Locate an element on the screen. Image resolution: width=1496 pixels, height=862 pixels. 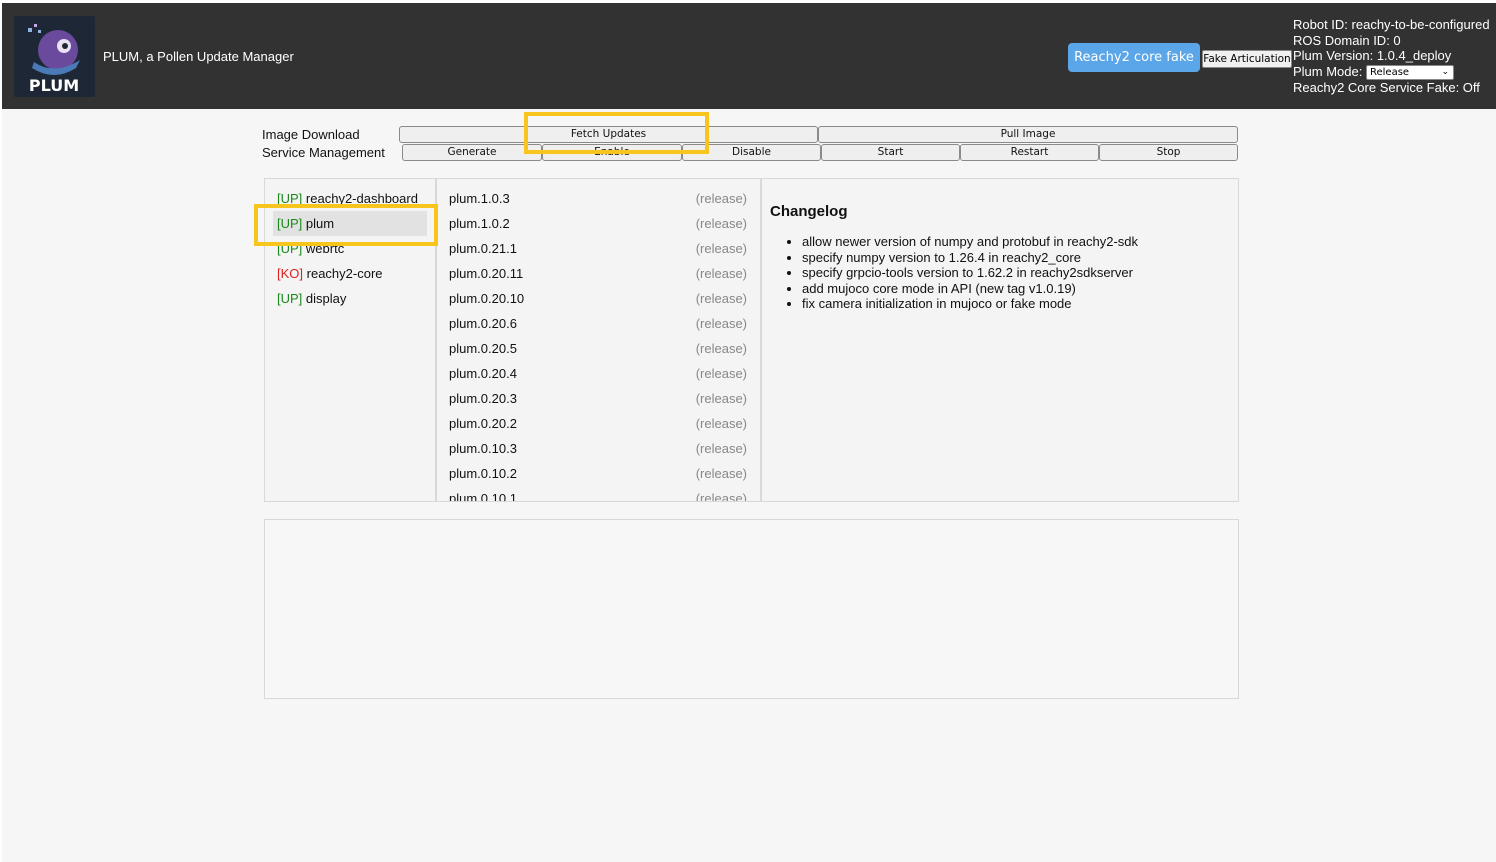
service-item-webrtc: [UP] webrtc is located at coordinates (310, 248).